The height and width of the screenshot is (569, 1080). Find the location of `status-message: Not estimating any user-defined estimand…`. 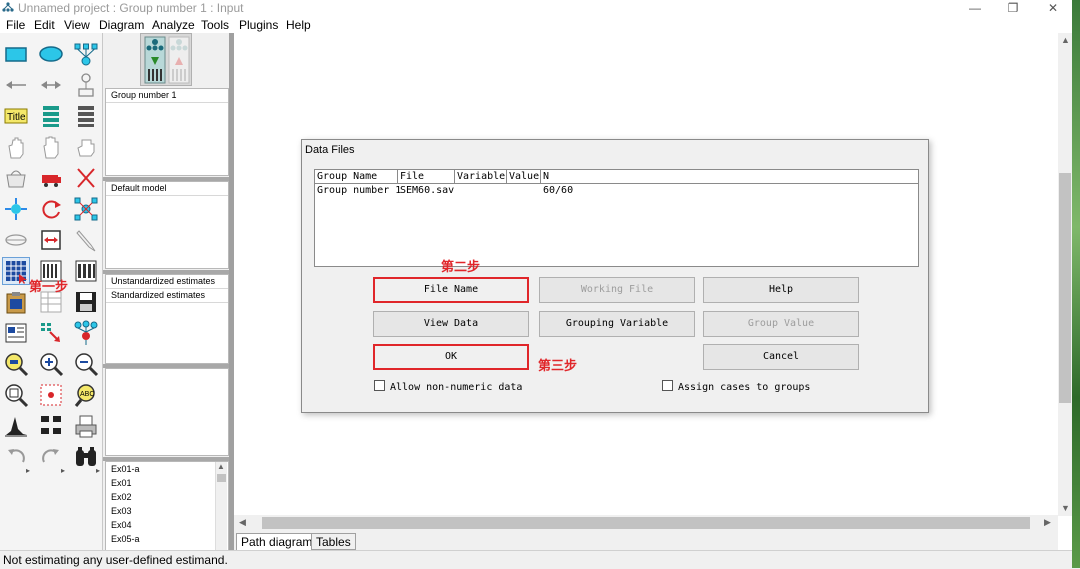

status-message: Not estimating any user-defined estimand… is located at coordinates (115, 560).